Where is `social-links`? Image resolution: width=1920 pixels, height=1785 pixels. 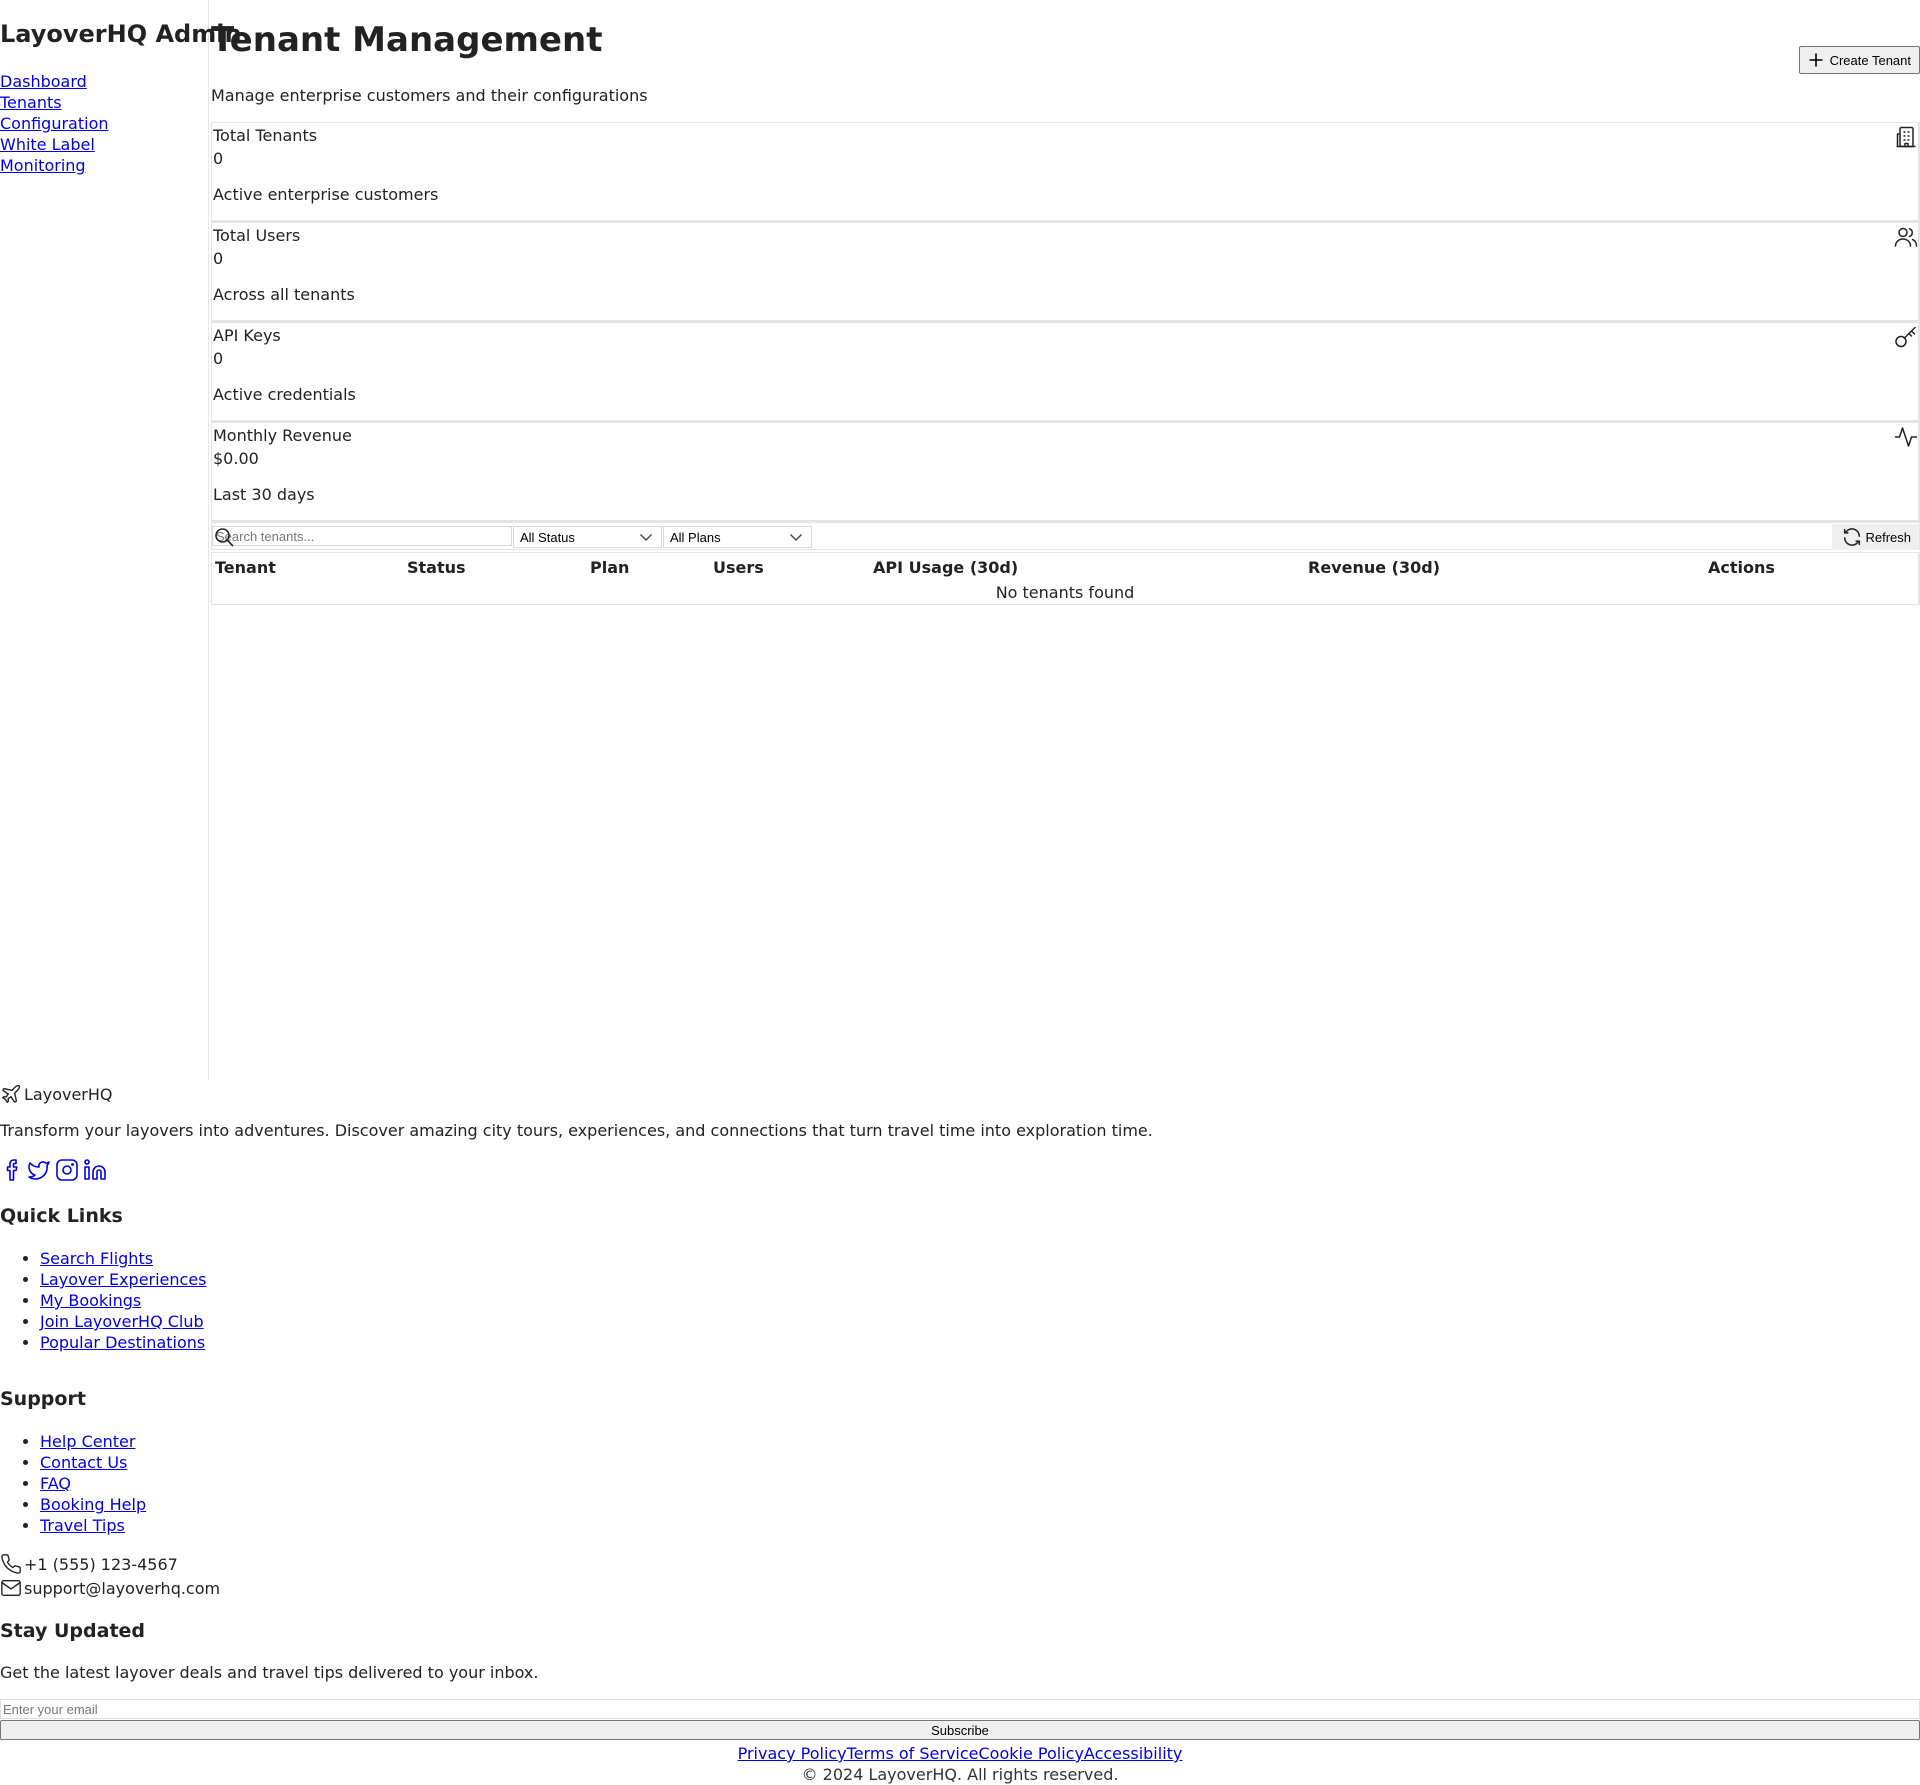
social-links is located at coordinates (55, 1170).